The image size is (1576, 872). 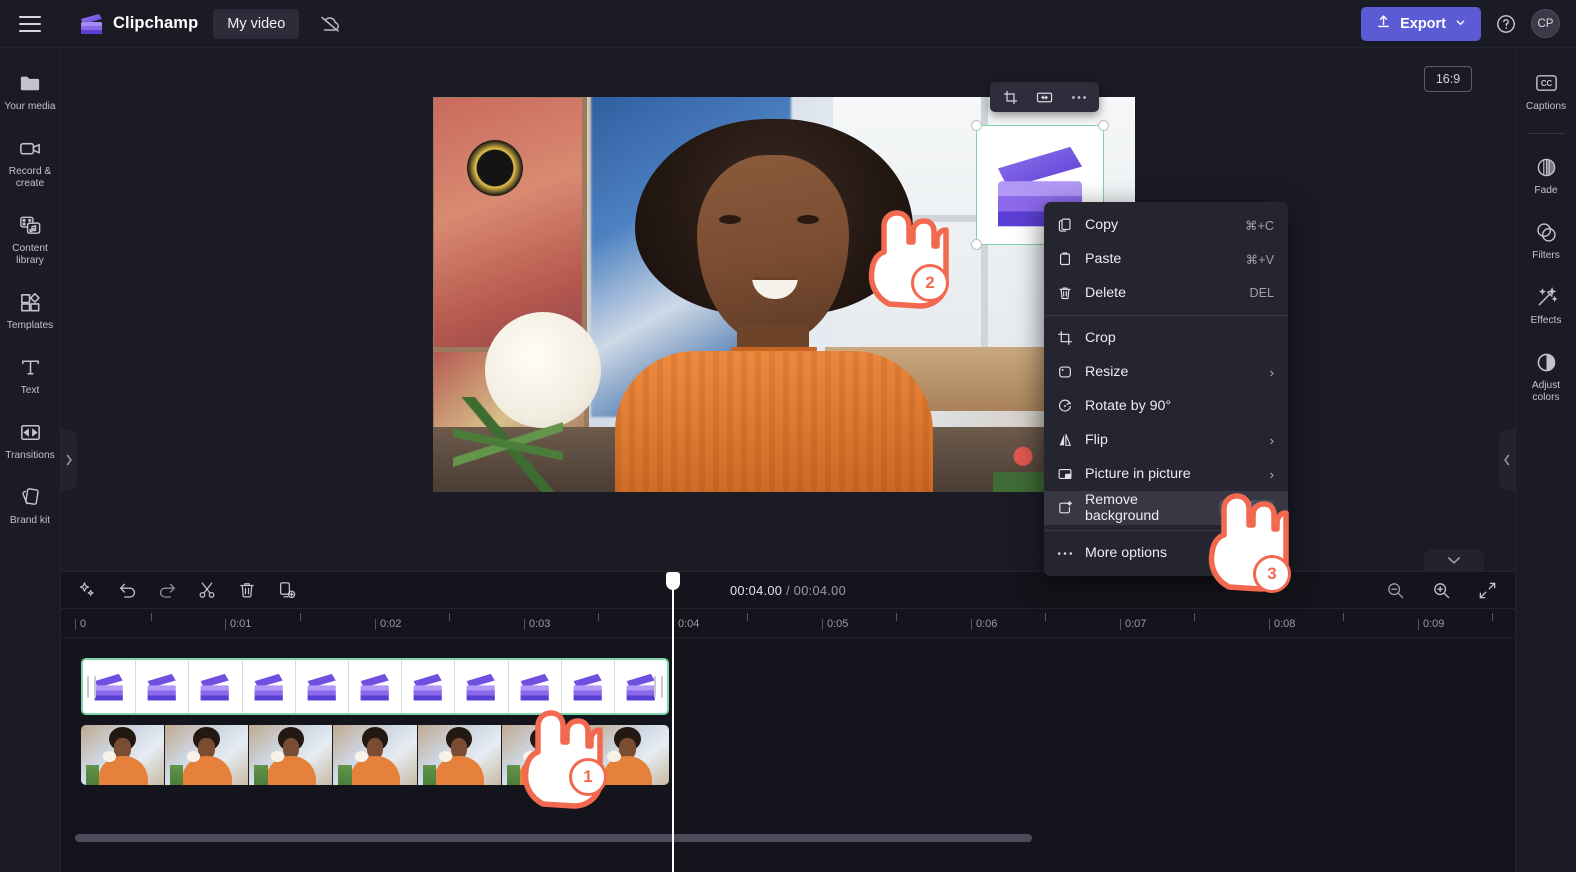 I want to click on collapse-right-panel-button, so click(x=1507, y=460).